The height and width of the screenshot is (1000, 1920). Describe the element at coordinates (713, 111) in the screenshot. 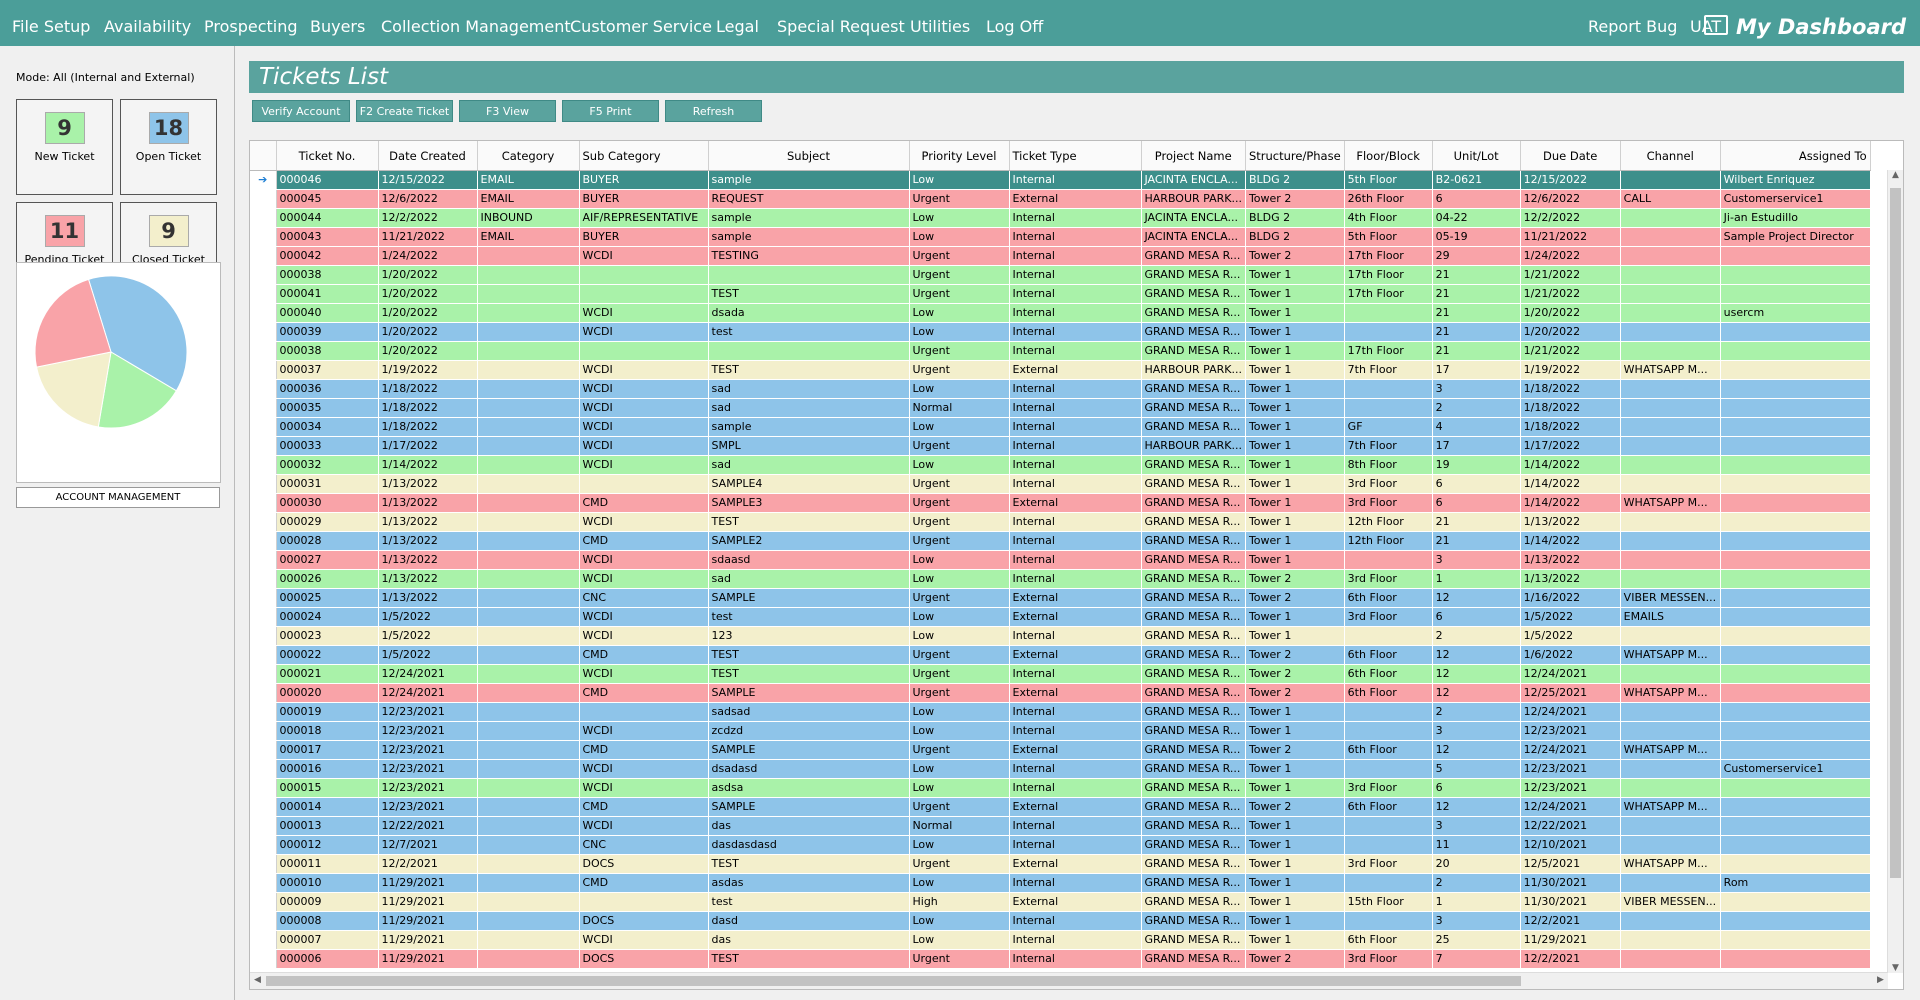

I see `refresh-button: Refresh` at that location.